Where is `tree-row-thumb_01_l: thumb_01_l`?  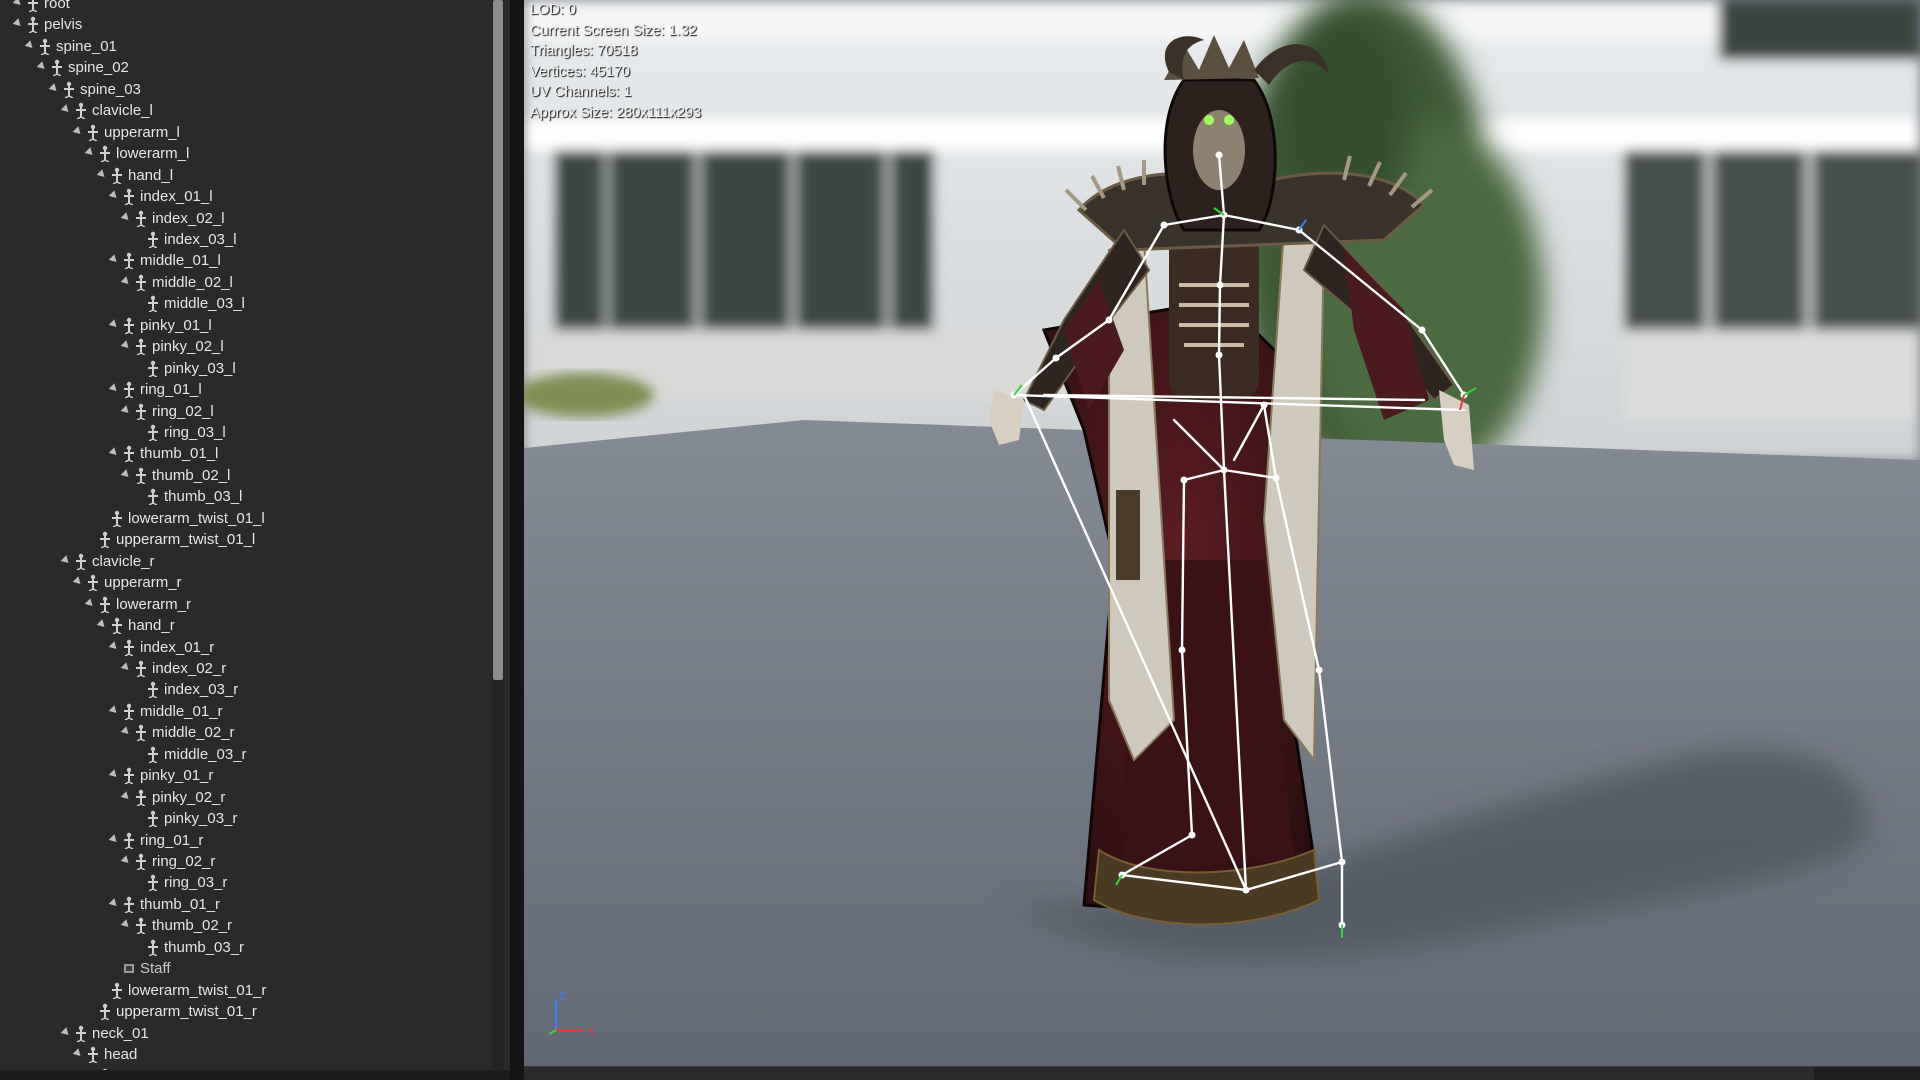
tree-row-thumb_01_l: thumb_01_l is located at coordinates (247, 453).